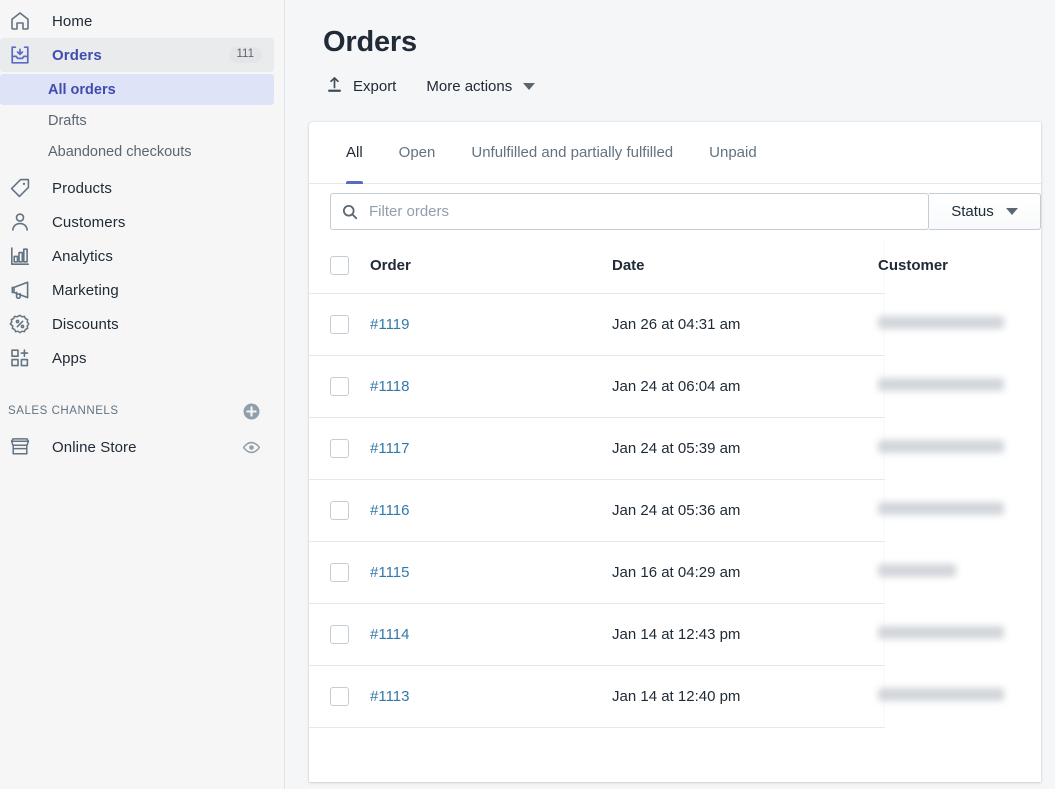 The height and width of the screenshot is (789, 1055). I want to click on tab-label: All, so click(354, 152).